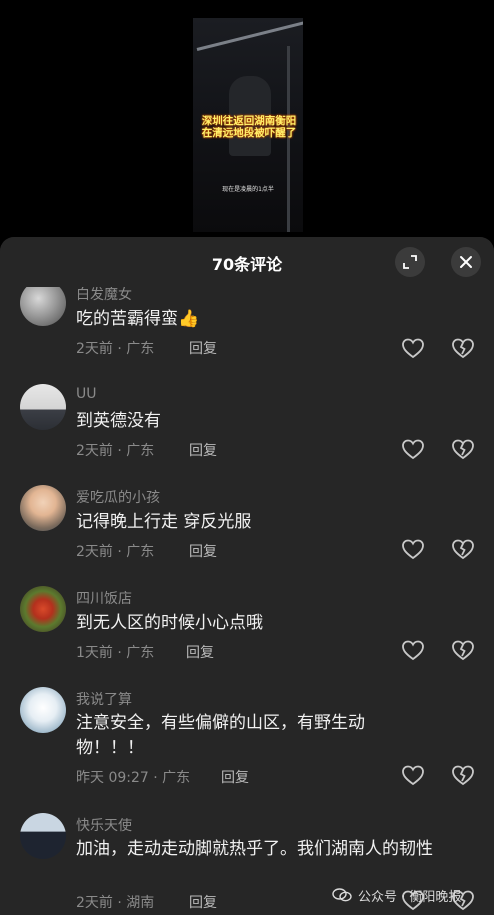 This screenshot has width=494, height=915. I want to click on watermark: 公众号 · 衡阳晚报, so click(396, 895).